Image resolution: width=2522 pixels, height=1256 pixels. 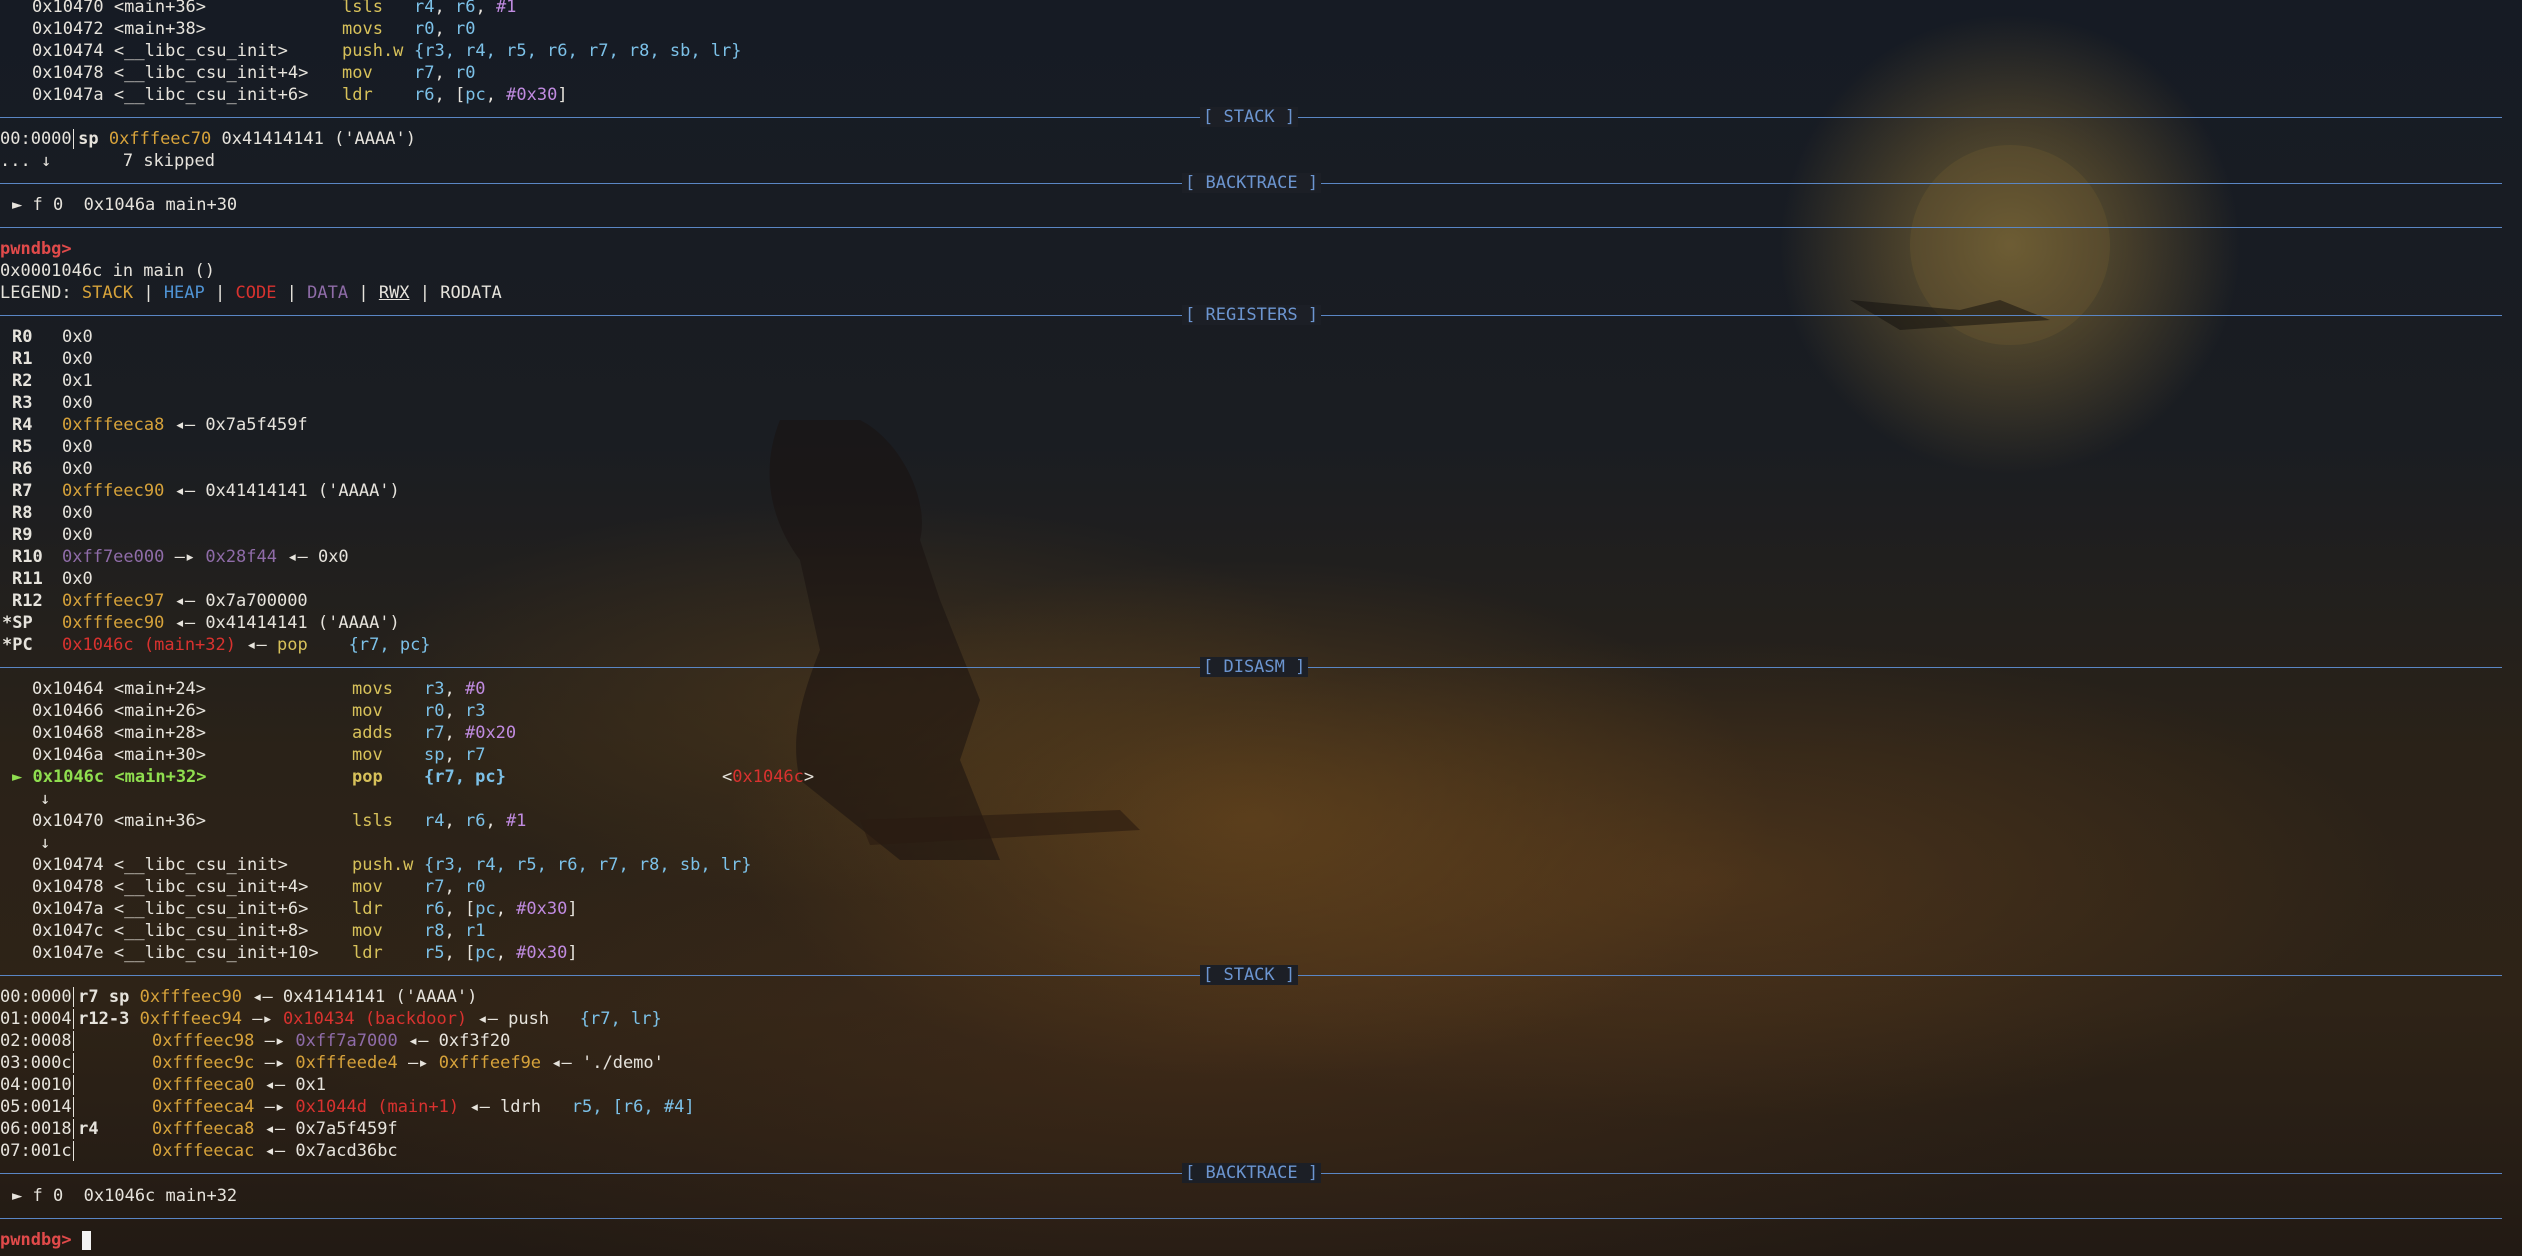 I want to click on disasm-row: 0x10464 <main+24> movs r3, #0, so click(x=259, y=689).